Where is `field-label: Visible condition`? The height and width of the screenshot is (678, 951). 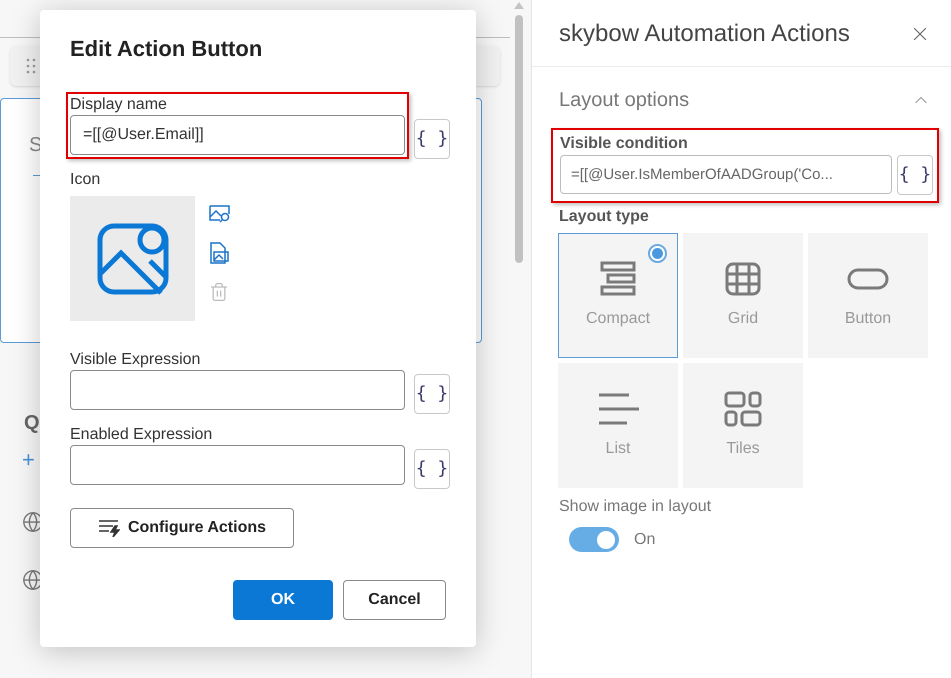
field-label: Visible condition is located at coordinates (624, 144).